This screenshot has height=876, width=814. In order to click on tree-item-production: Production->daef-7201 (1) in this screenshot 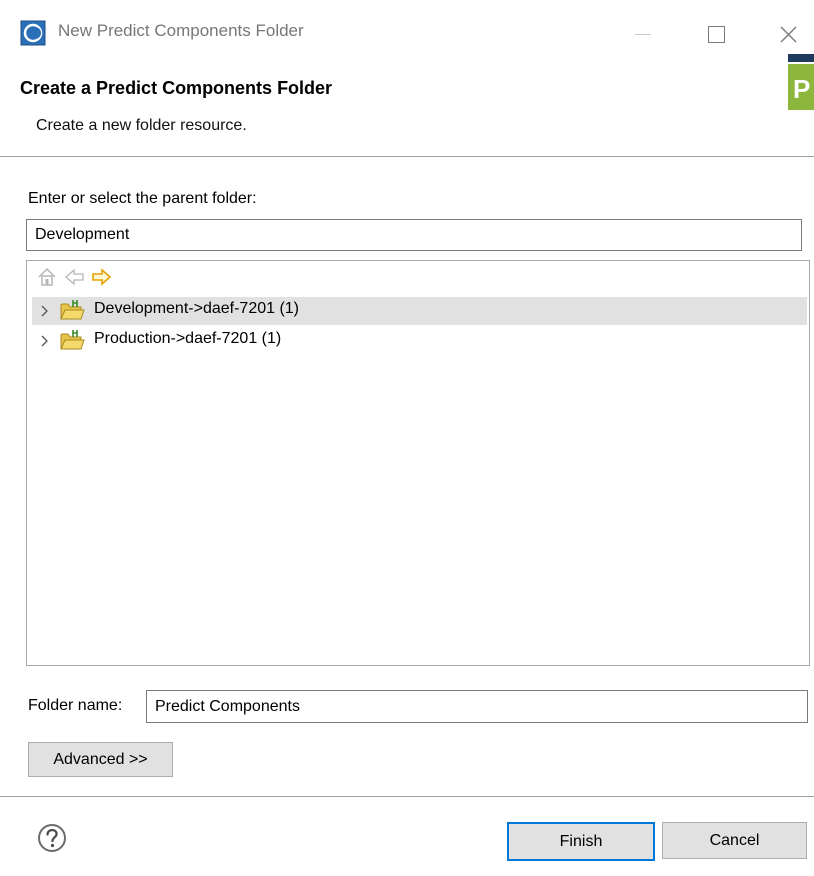, I will do `click(419, 341)`.